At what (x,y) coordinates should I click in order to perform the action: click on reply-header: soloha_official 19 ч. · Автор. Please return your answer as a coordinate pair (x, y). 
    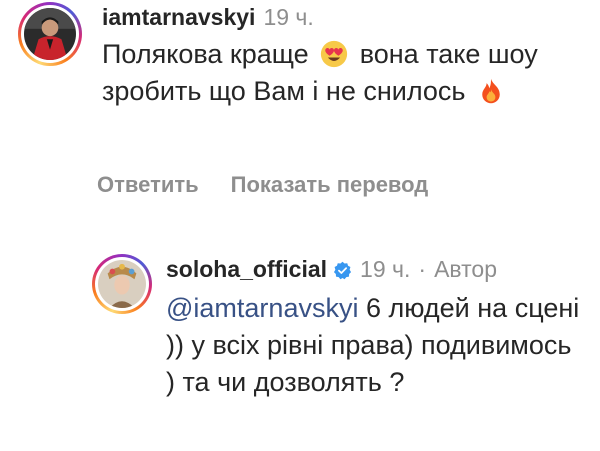
    Looking at the image, I should click on (376, 269).